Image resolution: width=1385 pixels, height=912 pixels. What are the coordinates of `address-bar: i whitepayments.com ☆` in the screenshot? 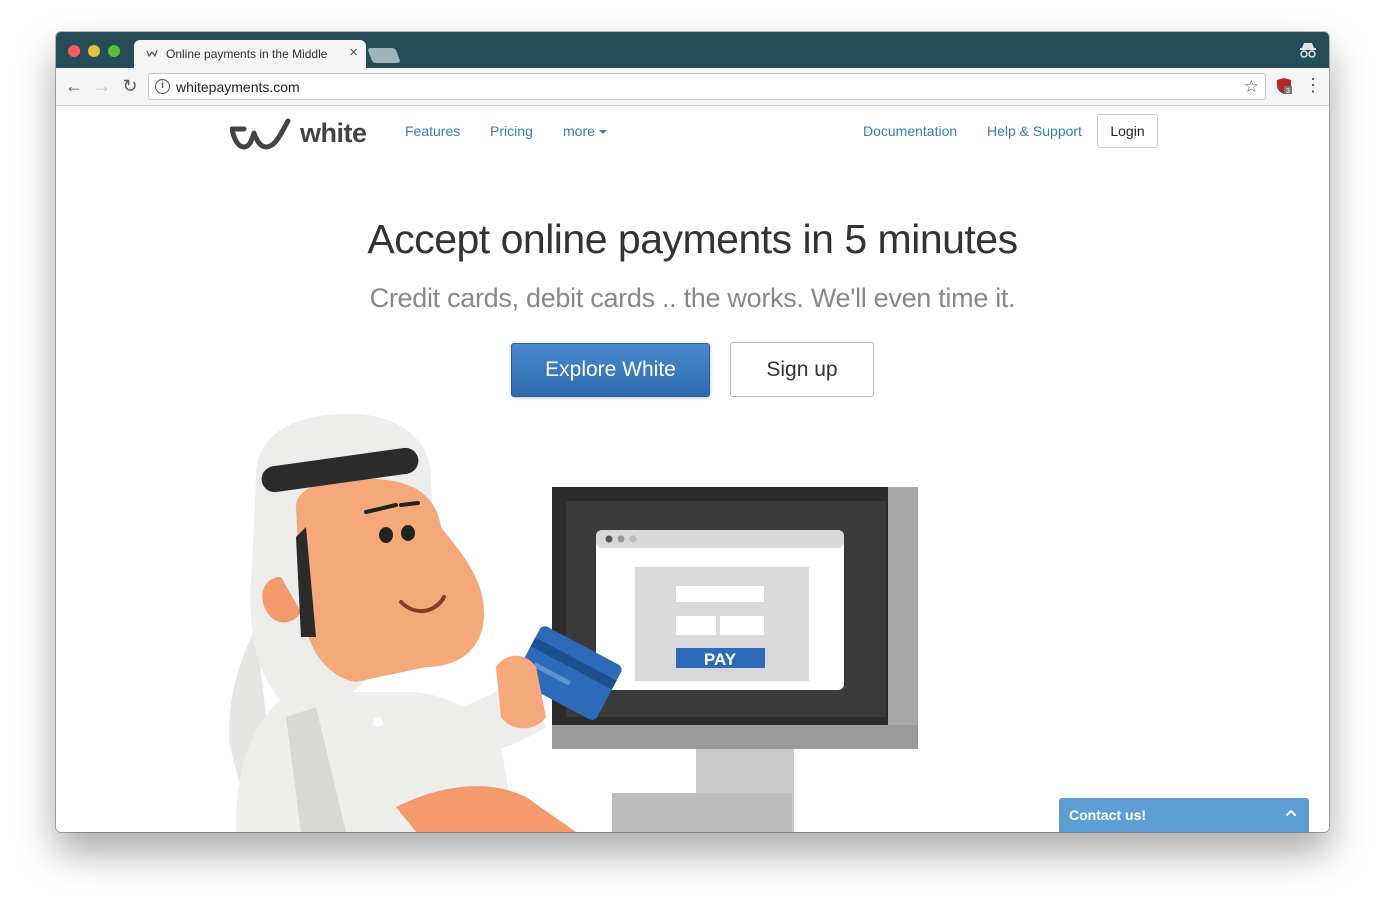 It's located at (707, 86).